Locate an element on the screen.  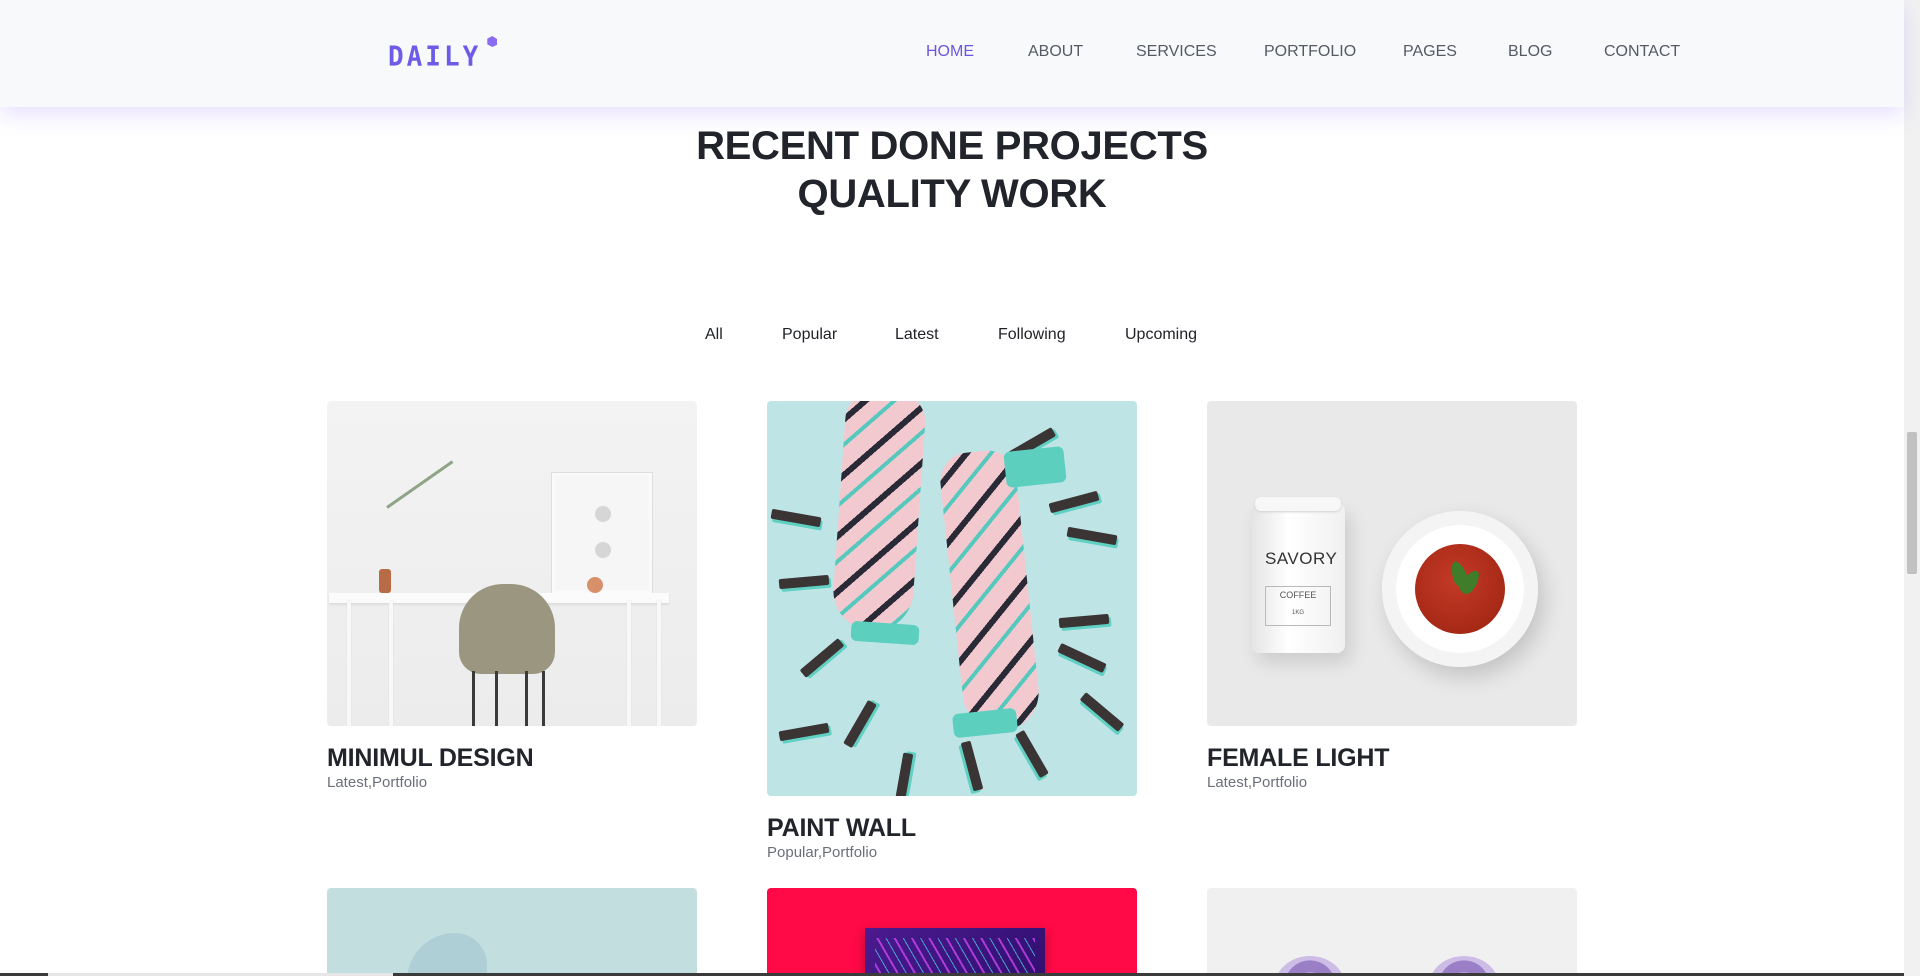
patterned-socks-image is located at coordinates (952, 598).